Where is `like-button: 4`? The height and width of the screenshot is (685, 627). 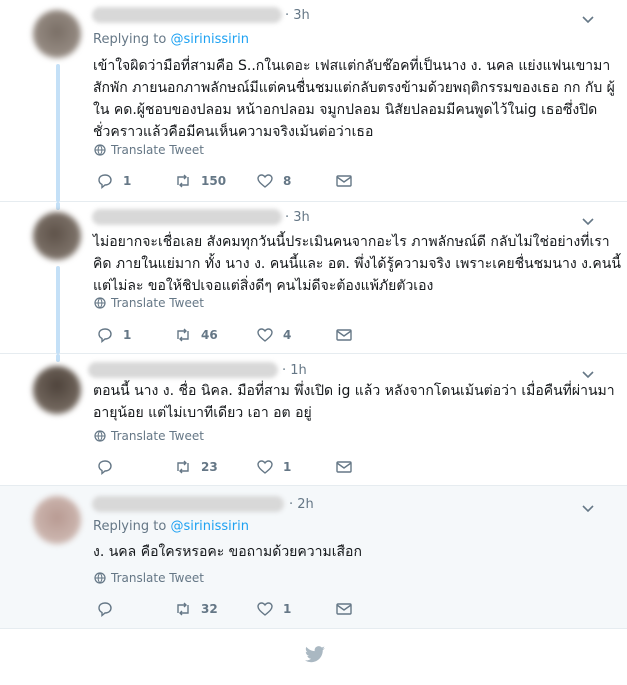
like-button: 4 is located at coordinates (273, 335).